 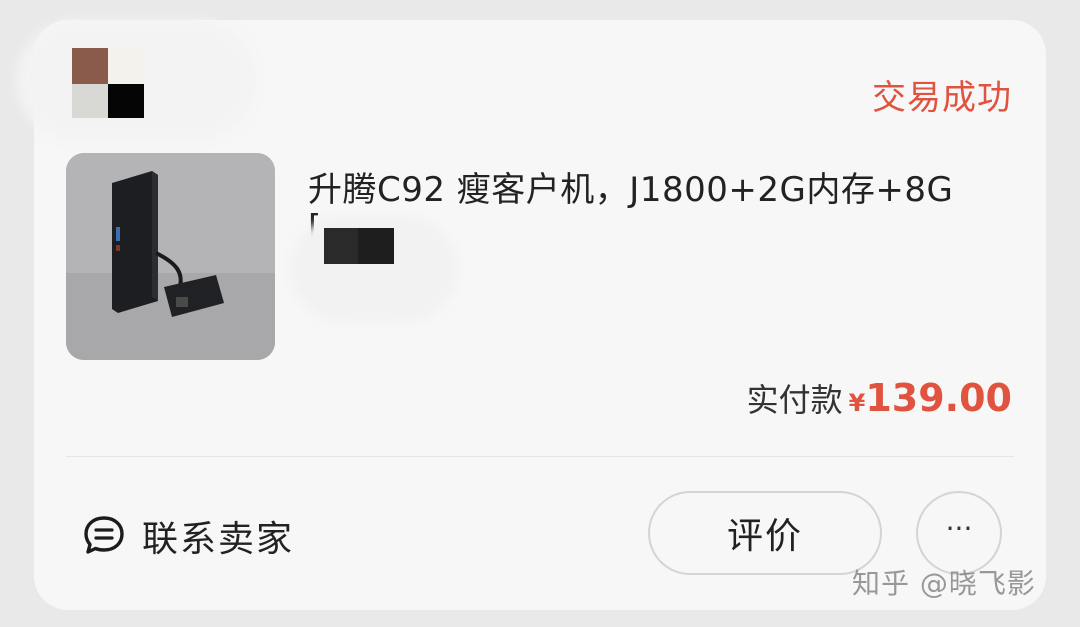 I want to click on price-value: 139.00, so click(x=938, y=398).